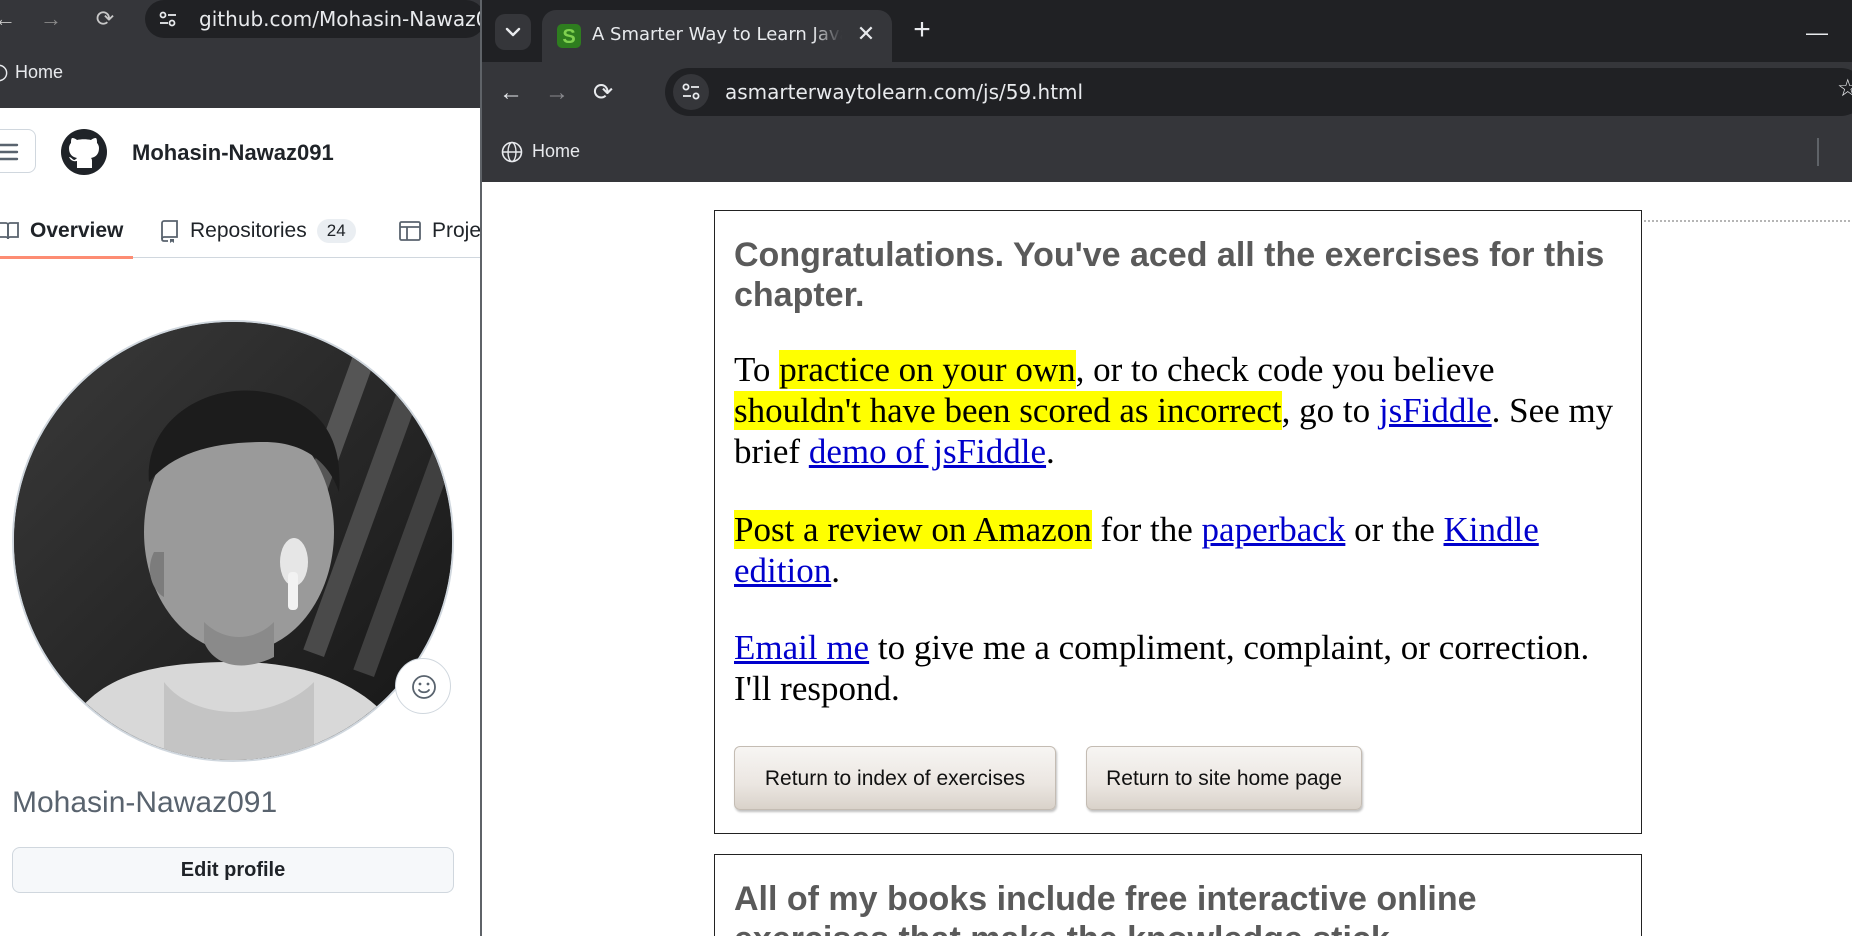 Image resolution: width=1852 pixels, height=936 pixels. I want to click on tab-strip: S A Smarter Way to Learn JavaScri ✕ + —, so click(1167, 31).